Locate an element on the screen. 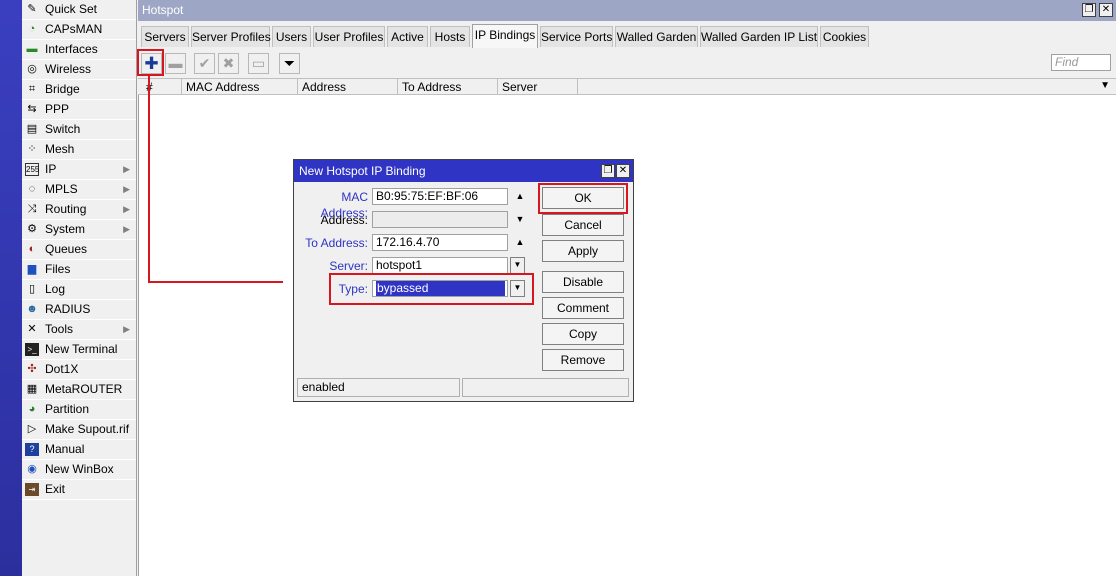 The image size is (1116, 576). sidebar-item-switch: ▤ Switch is located at coordinates (79, 130).